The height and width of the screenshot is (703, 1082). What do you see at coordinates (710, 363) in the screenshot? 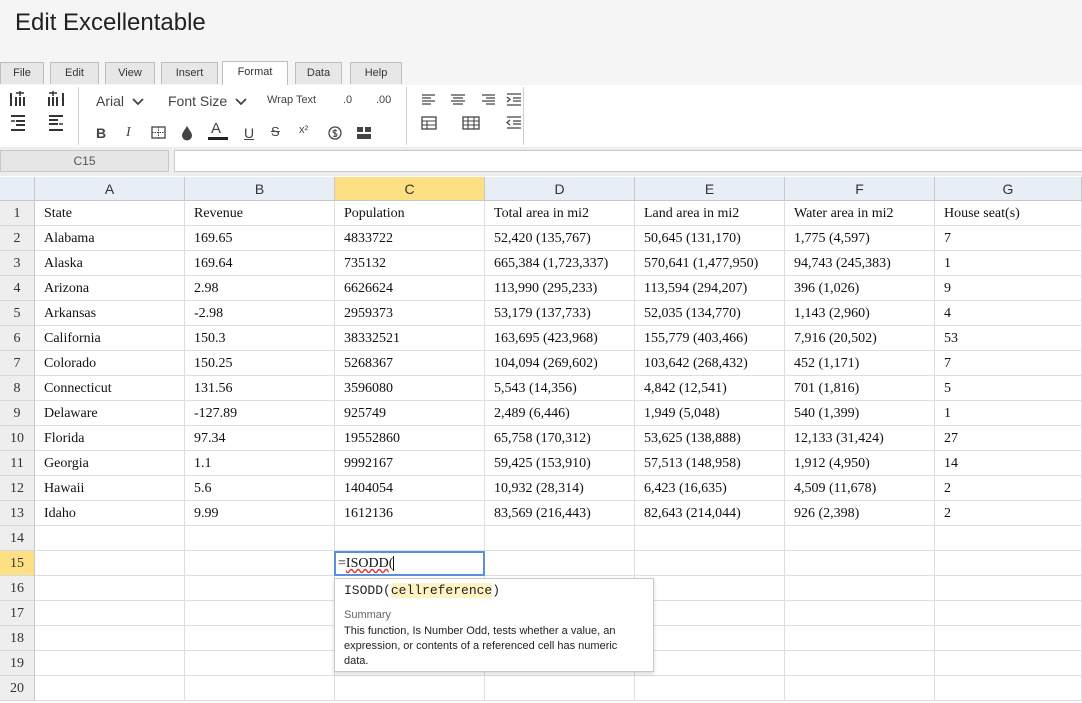
I see `cell-e7: 103,642 (268,432)` at bounding box center [710, 363].